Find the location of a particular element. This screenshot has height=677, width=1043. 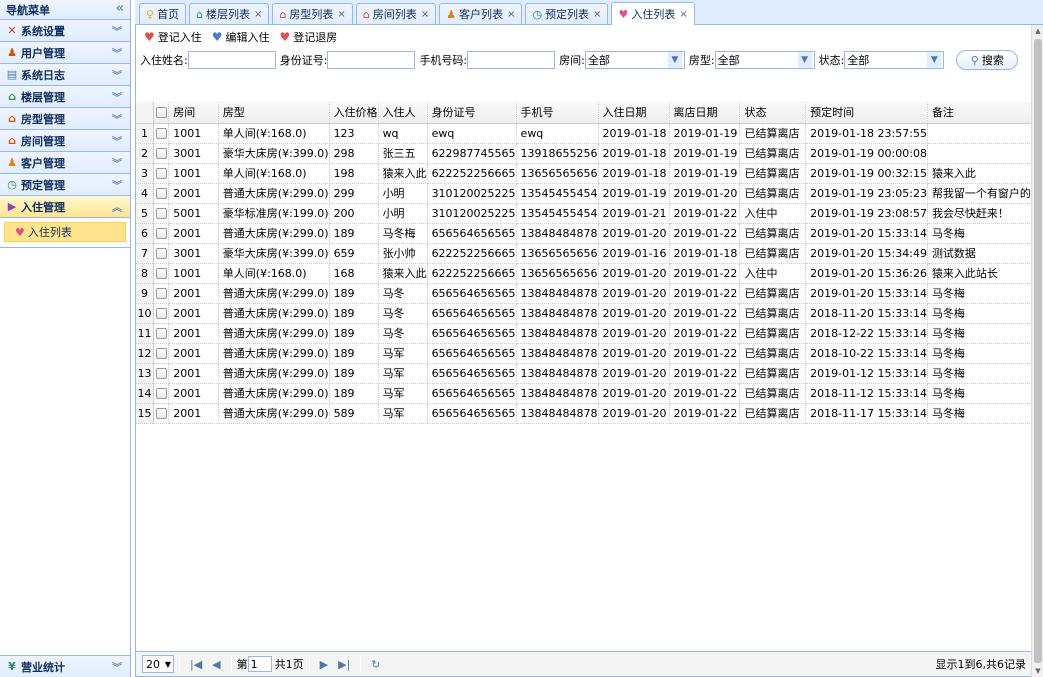

select-all-checkbox is located at coordinates (161, 113).